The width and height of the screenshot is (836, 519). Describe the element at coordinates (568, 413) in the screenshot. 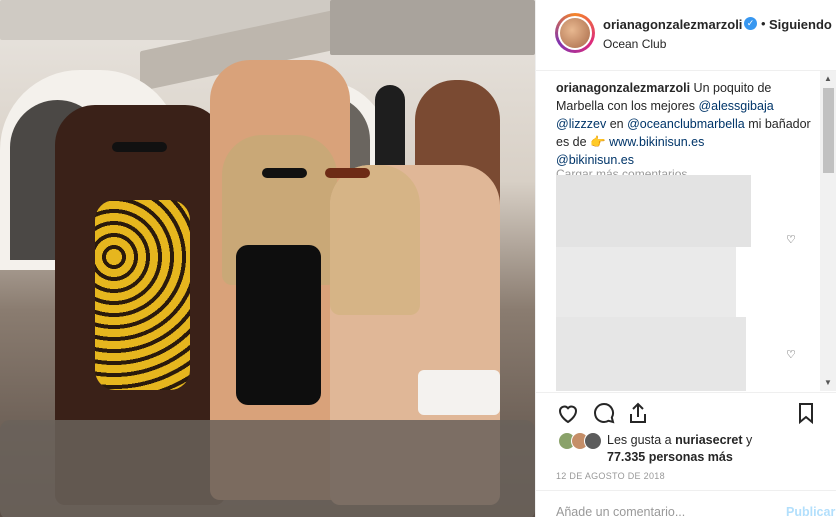

I see `heart-icon` at that location.